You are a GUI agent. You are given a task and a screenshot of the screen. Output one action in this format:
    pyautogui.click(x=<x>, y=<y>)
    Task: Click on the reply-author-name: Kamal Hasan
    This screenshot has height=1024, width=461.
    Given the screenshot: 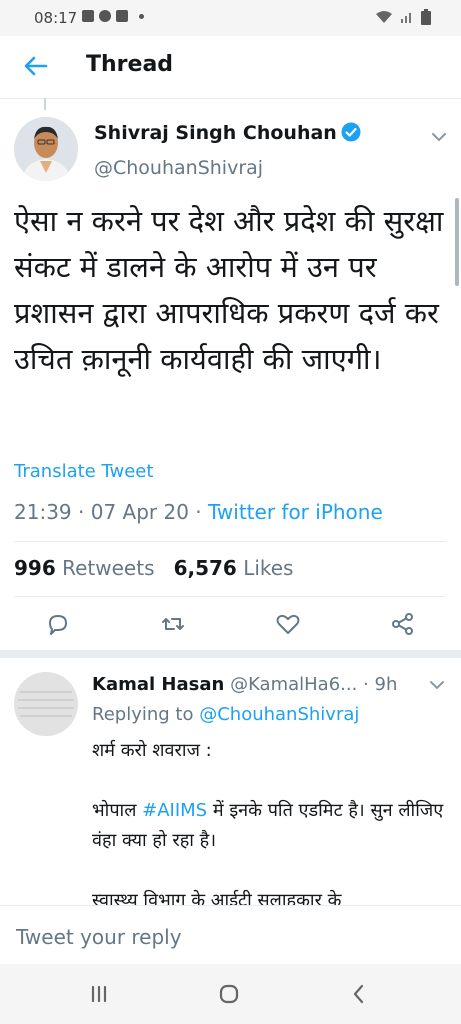 What is the action you would take?
    pyautogui.click(x=158, y=684)
    